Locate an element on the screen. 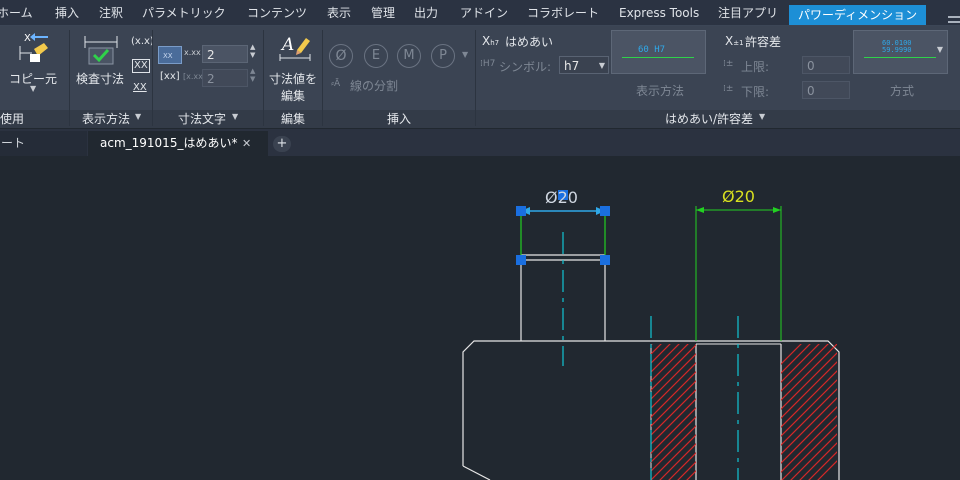  precision-format-icon: x.xx is located at coordinates (192, 52).